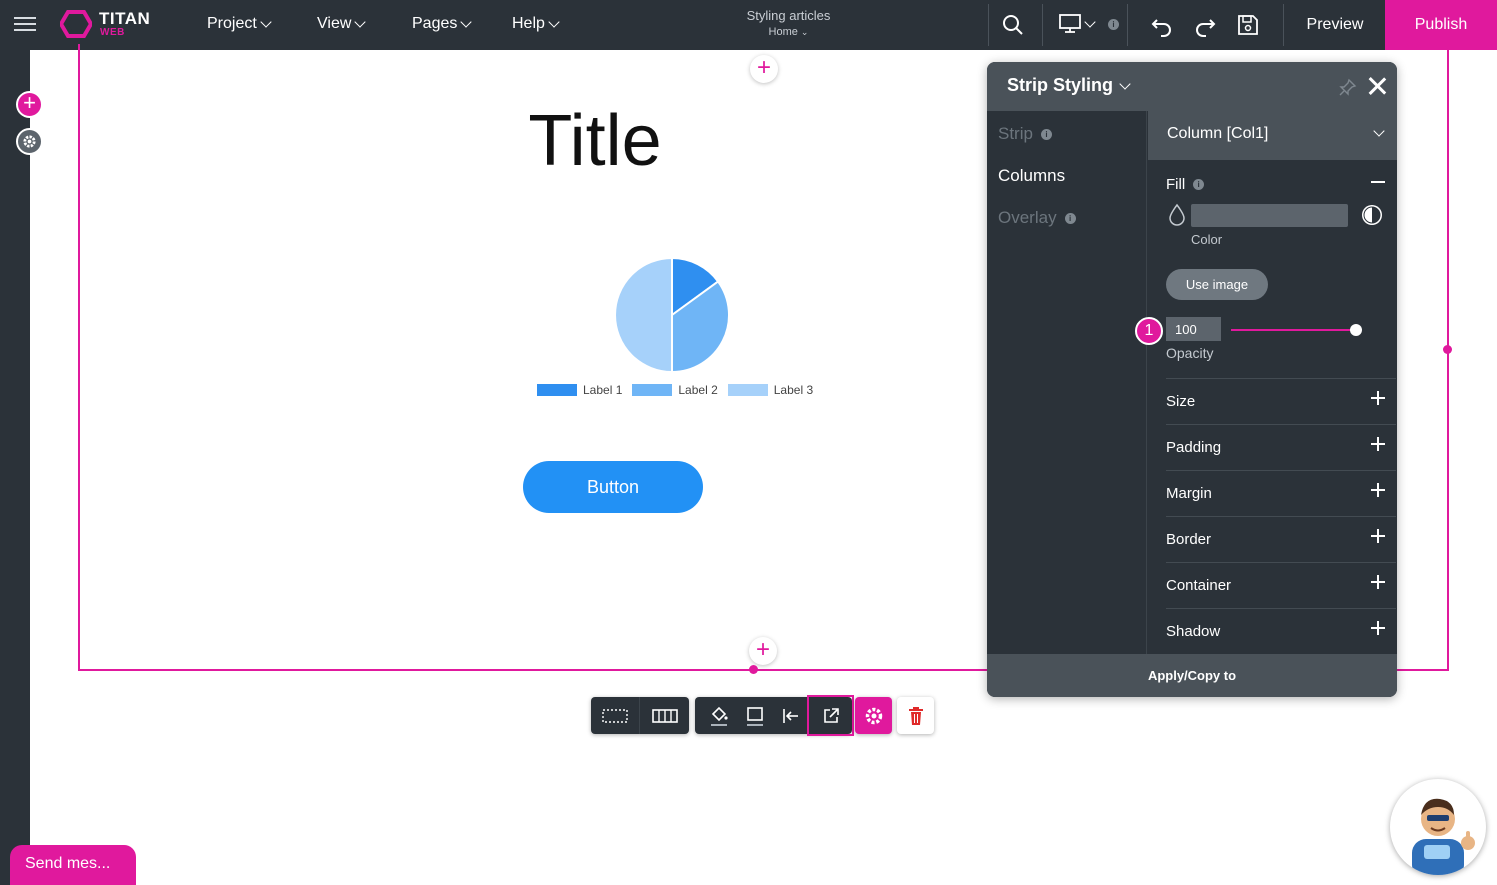  What do you see at coordinates (1248, 25) in the screenshot?
I see `save-icon` at bounding box center [1248, 25].